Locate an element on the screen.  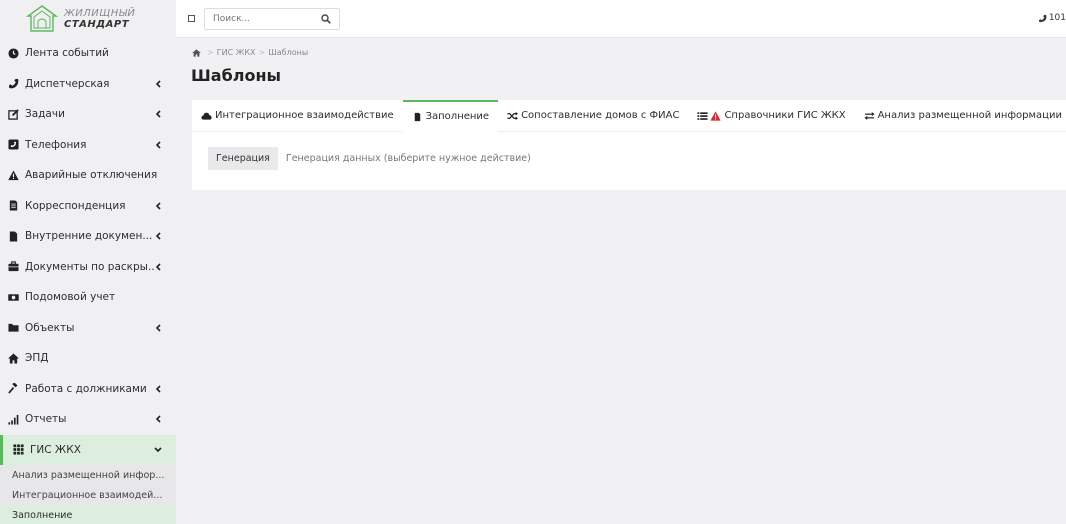
sidebar-item-label: Подомовой учет is located at coordinates (70, 297).